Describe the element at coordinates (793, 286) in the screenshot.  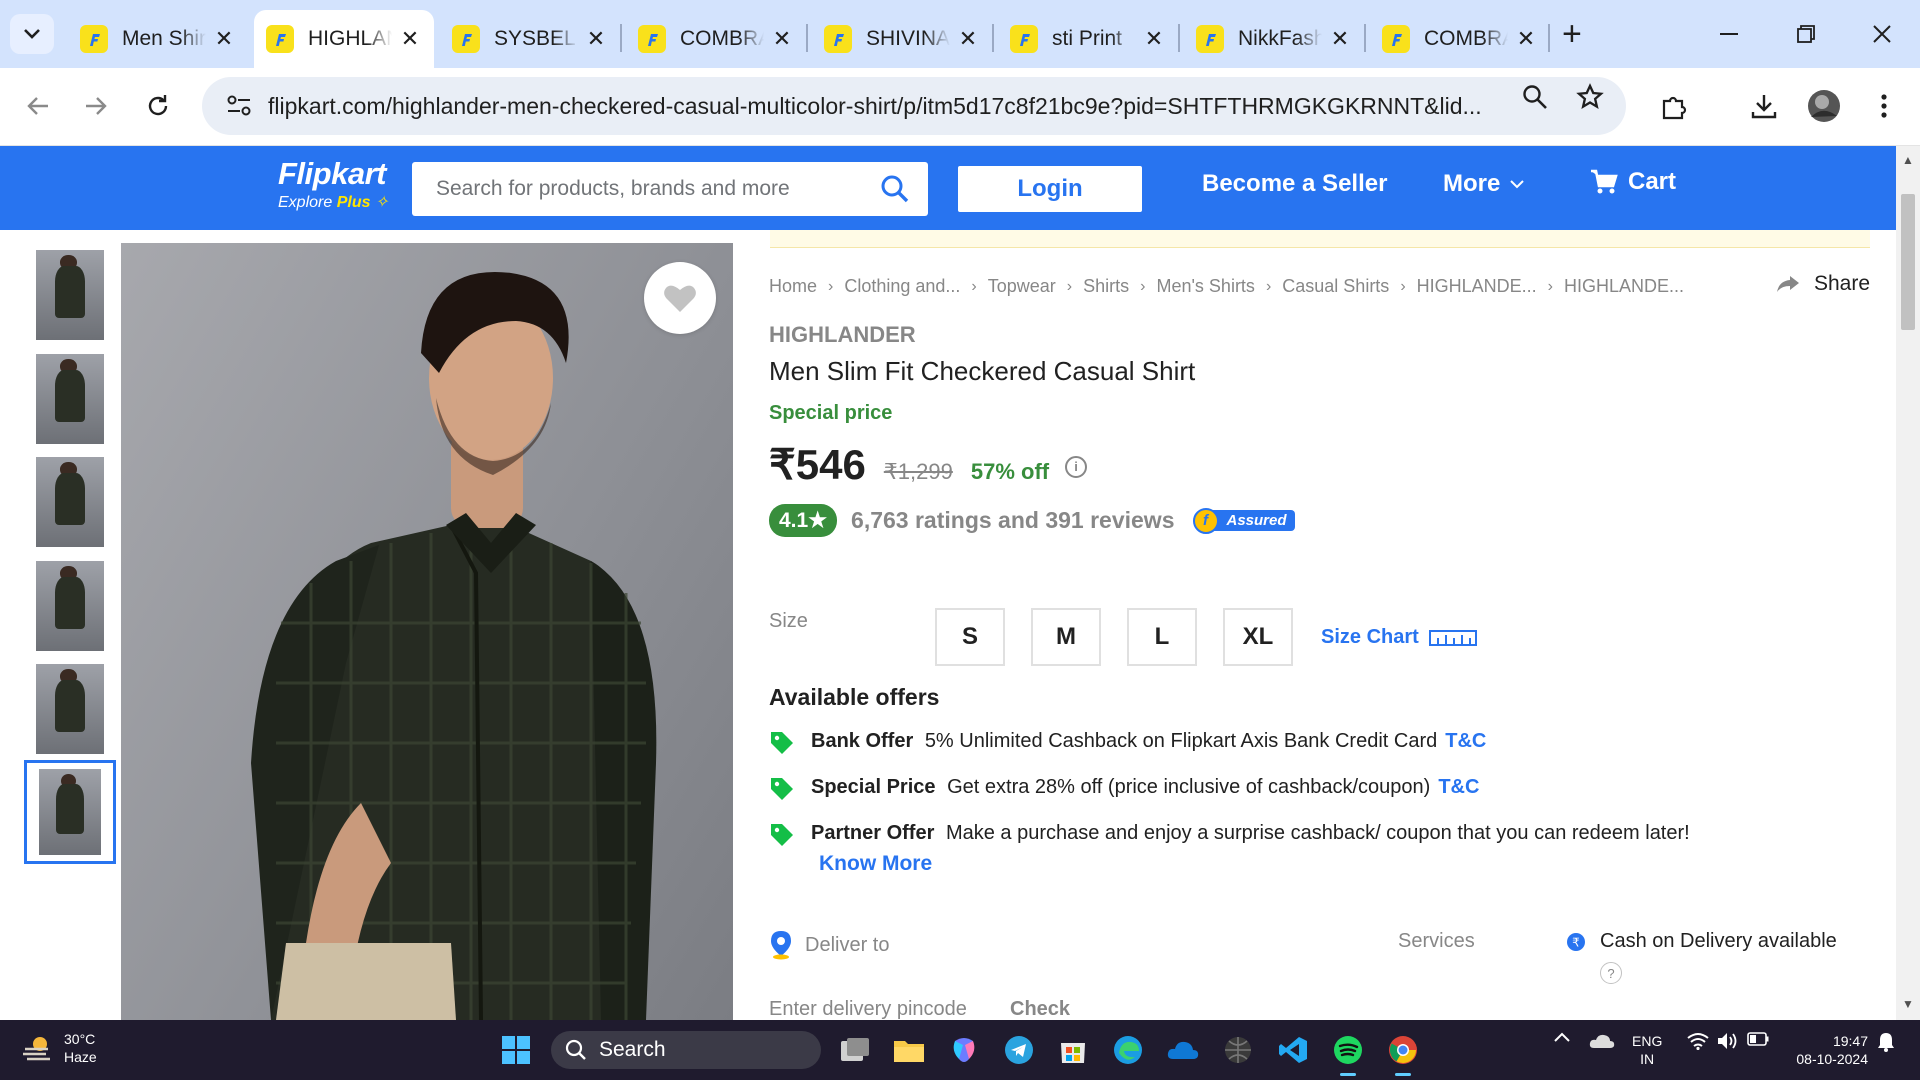
I see `breadcrumb-item: Home` at that location.